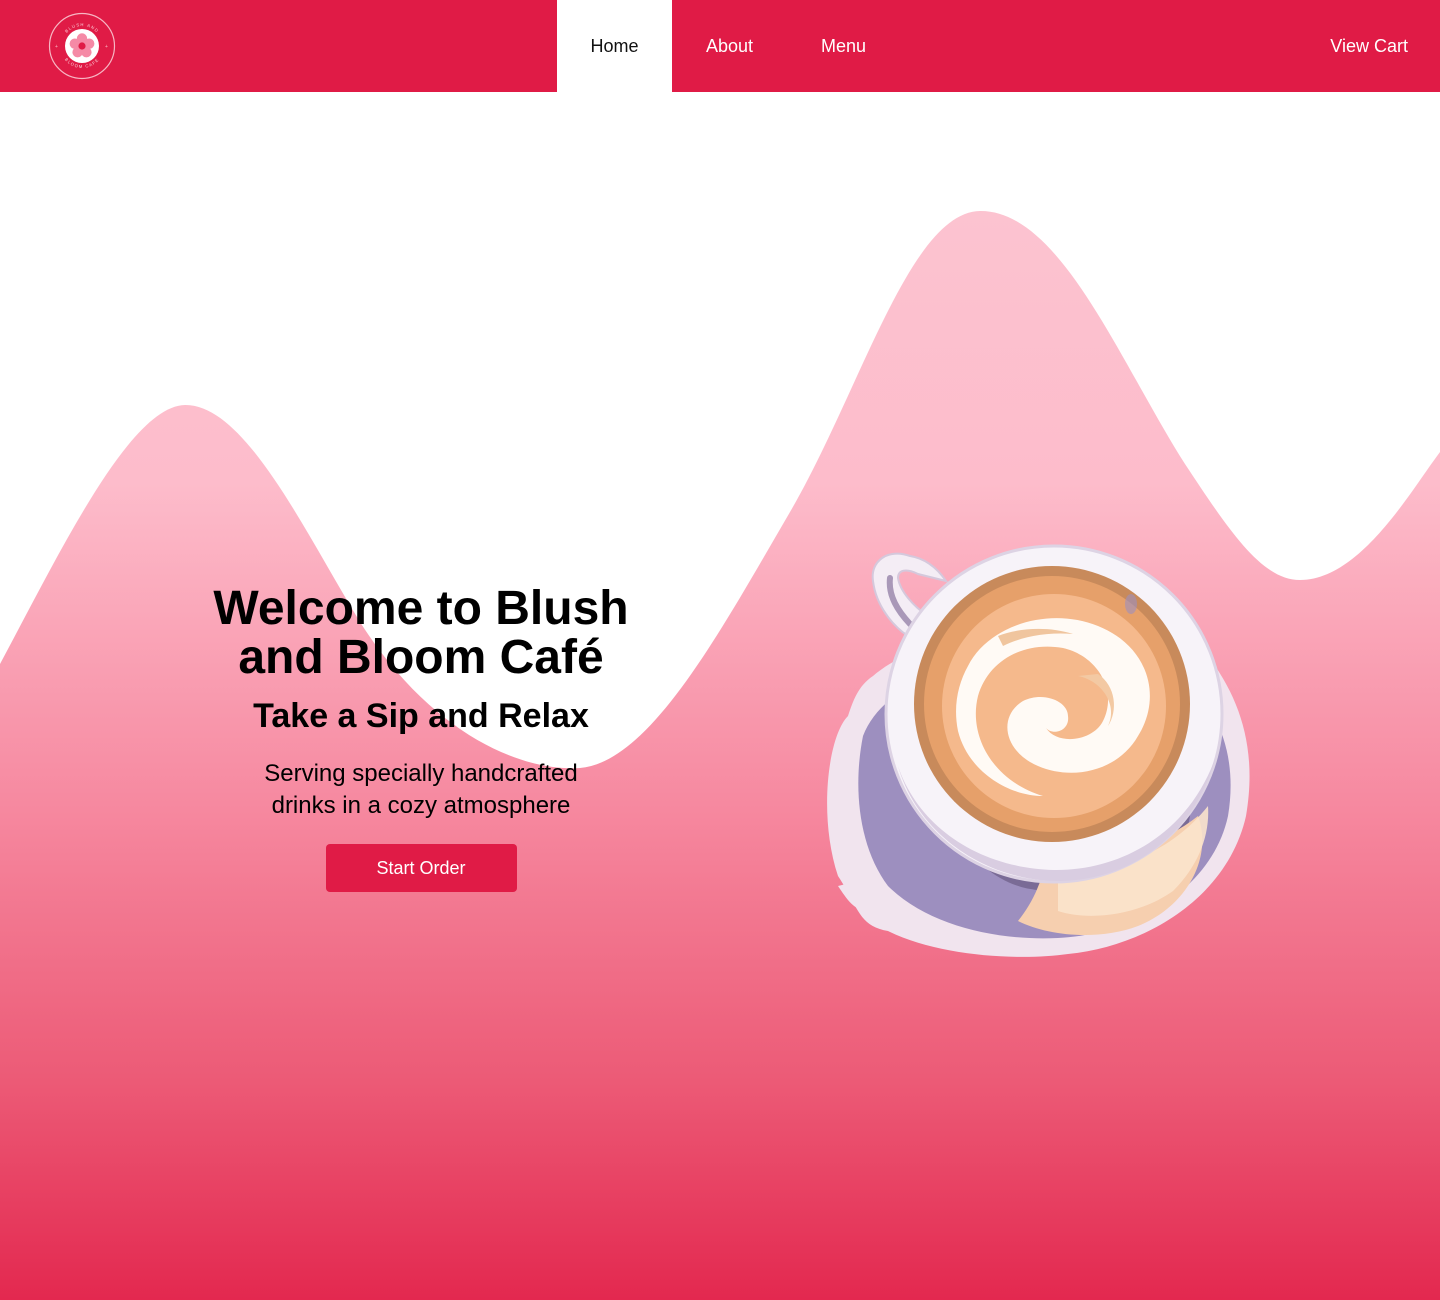 The height and width of the screenshot is (1300, 1440). What do you see at coordinates (421, 716) in the screenshot?
I see `hero-subtitle: Take a Sip and Relax` at bounding box center [421, 716].